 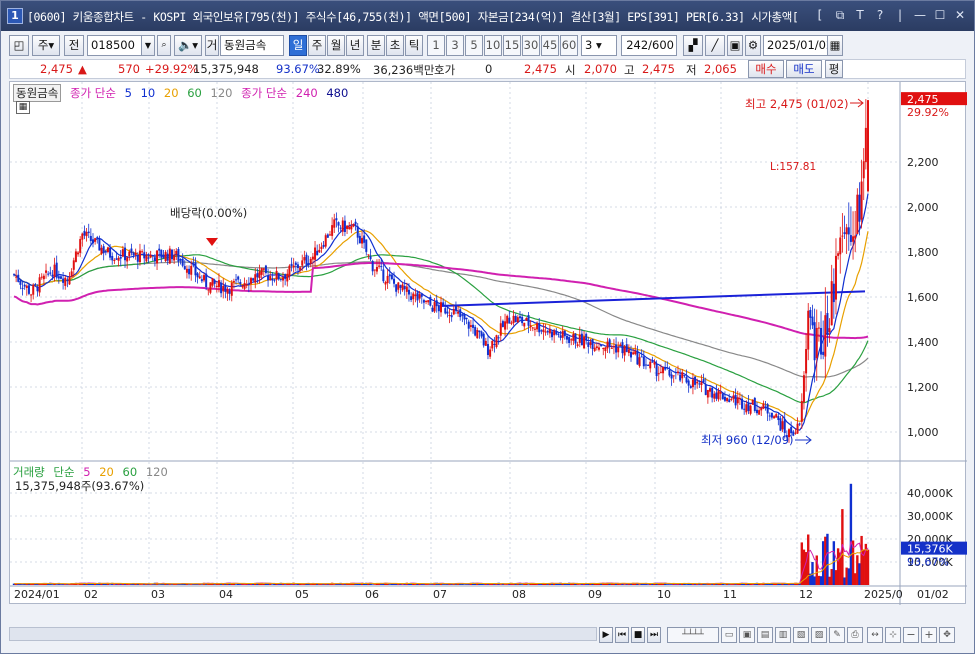 I want to click on calendar-icon: ▦, so click(x=835, y=45).